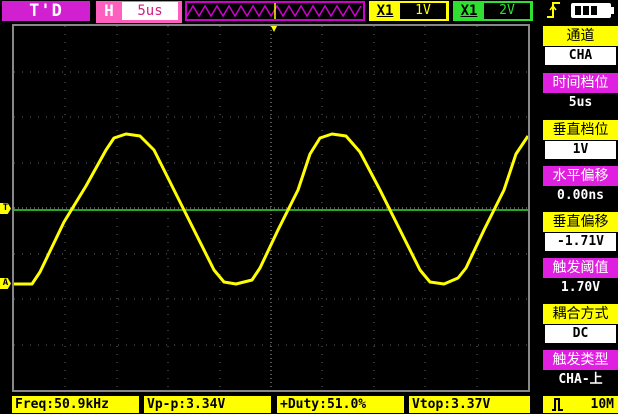 The image size is (618, 414). I want to click on menu-value-horizontal-offset: 0.00ns, so click(580, 196).